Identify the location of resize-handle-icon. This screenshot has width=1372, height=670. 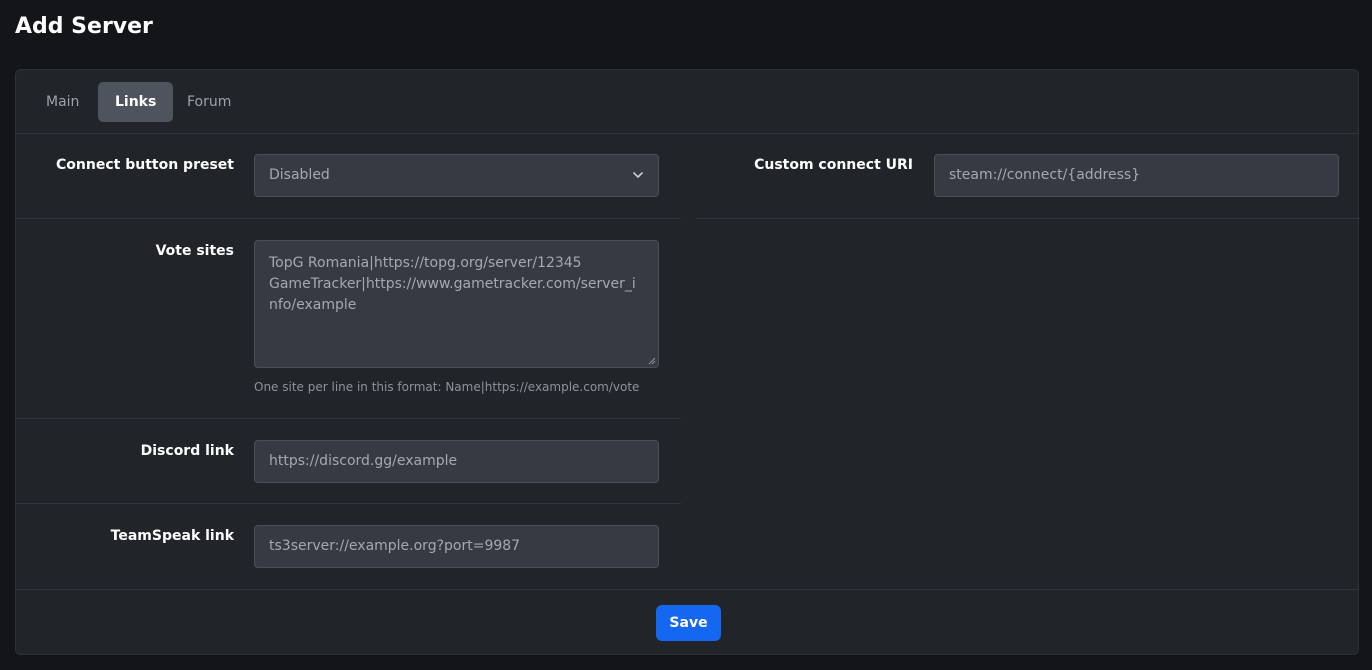
(652, 361).